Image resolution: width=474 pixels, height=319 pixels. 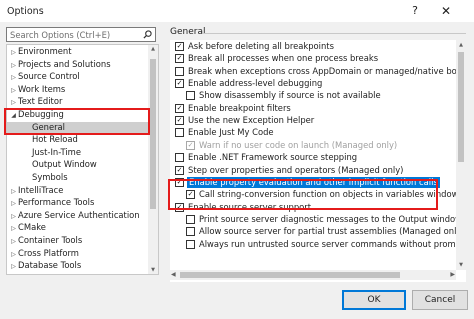 I want to click on option-label: Use the new Exception Helper, so click(x=251, y=120).